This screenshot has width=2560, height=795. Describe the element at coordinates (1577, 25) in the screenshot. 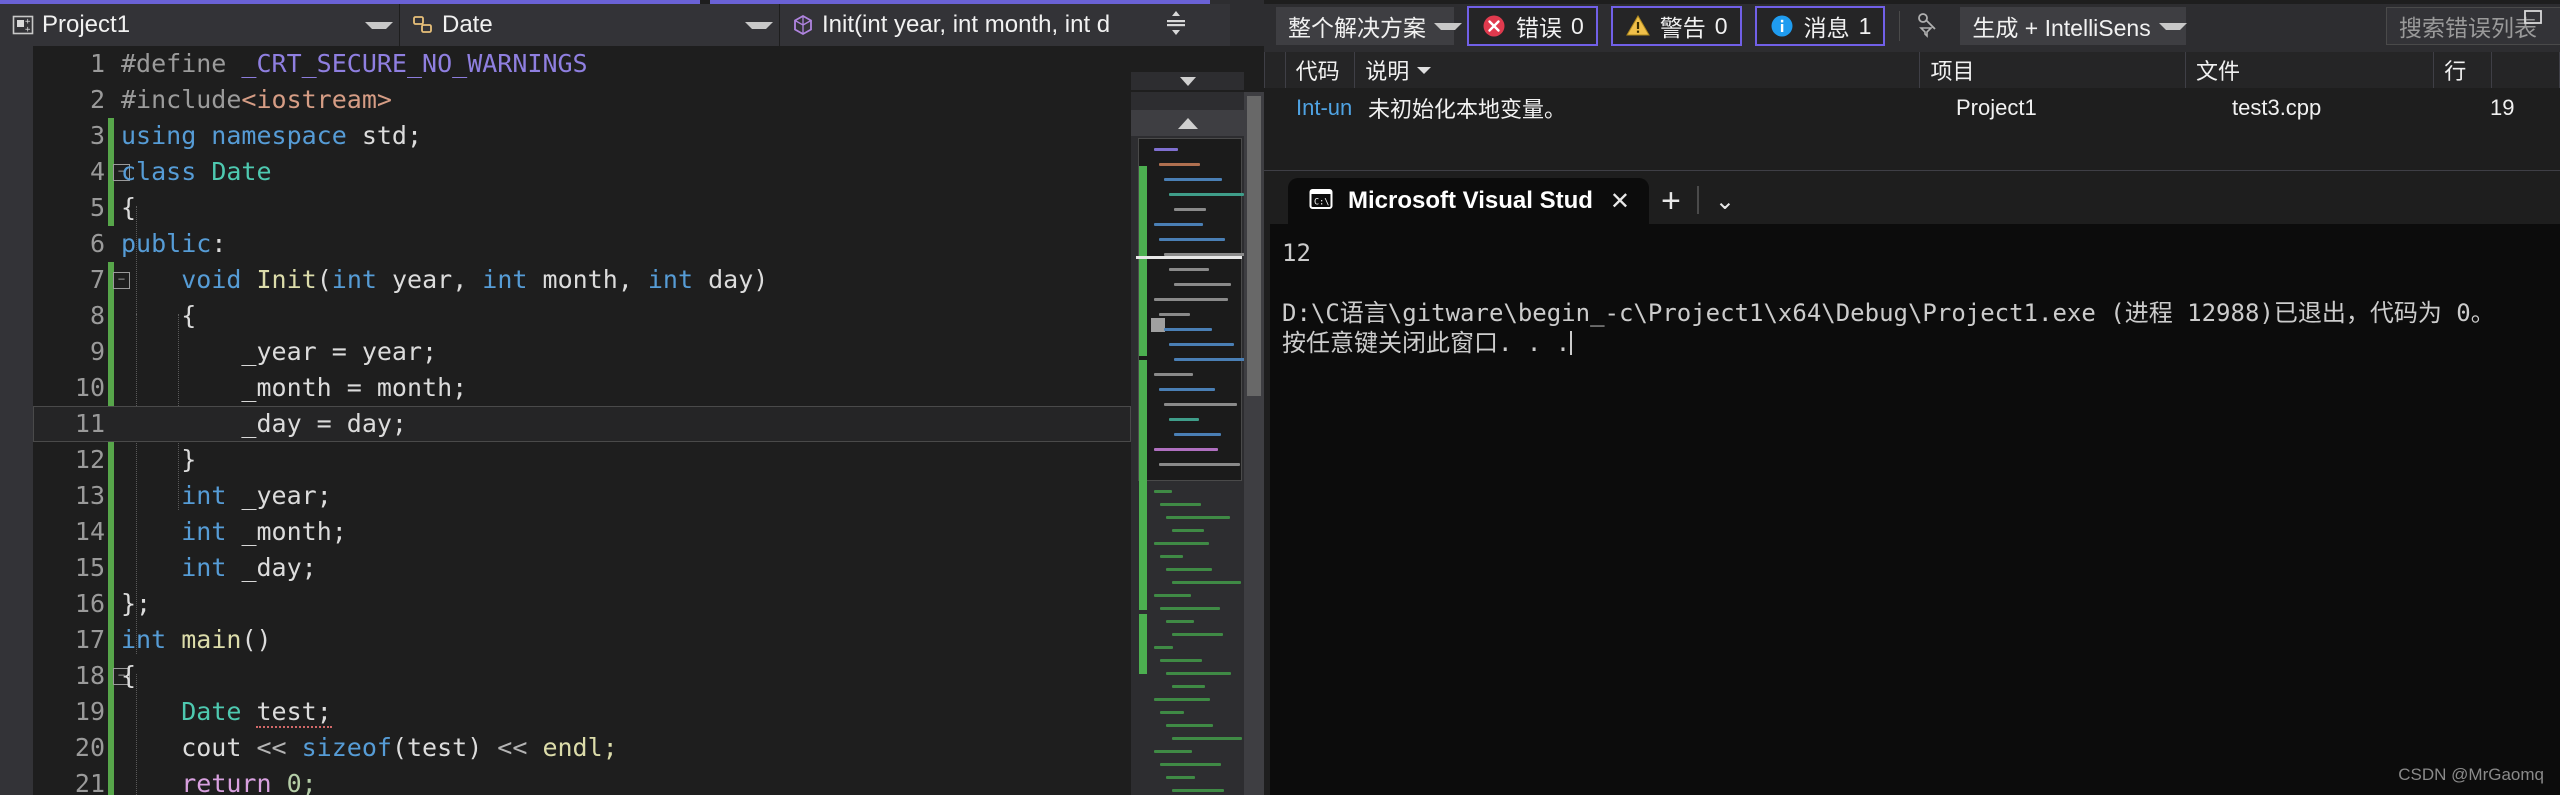

I see `errors-count: 0` at that location.